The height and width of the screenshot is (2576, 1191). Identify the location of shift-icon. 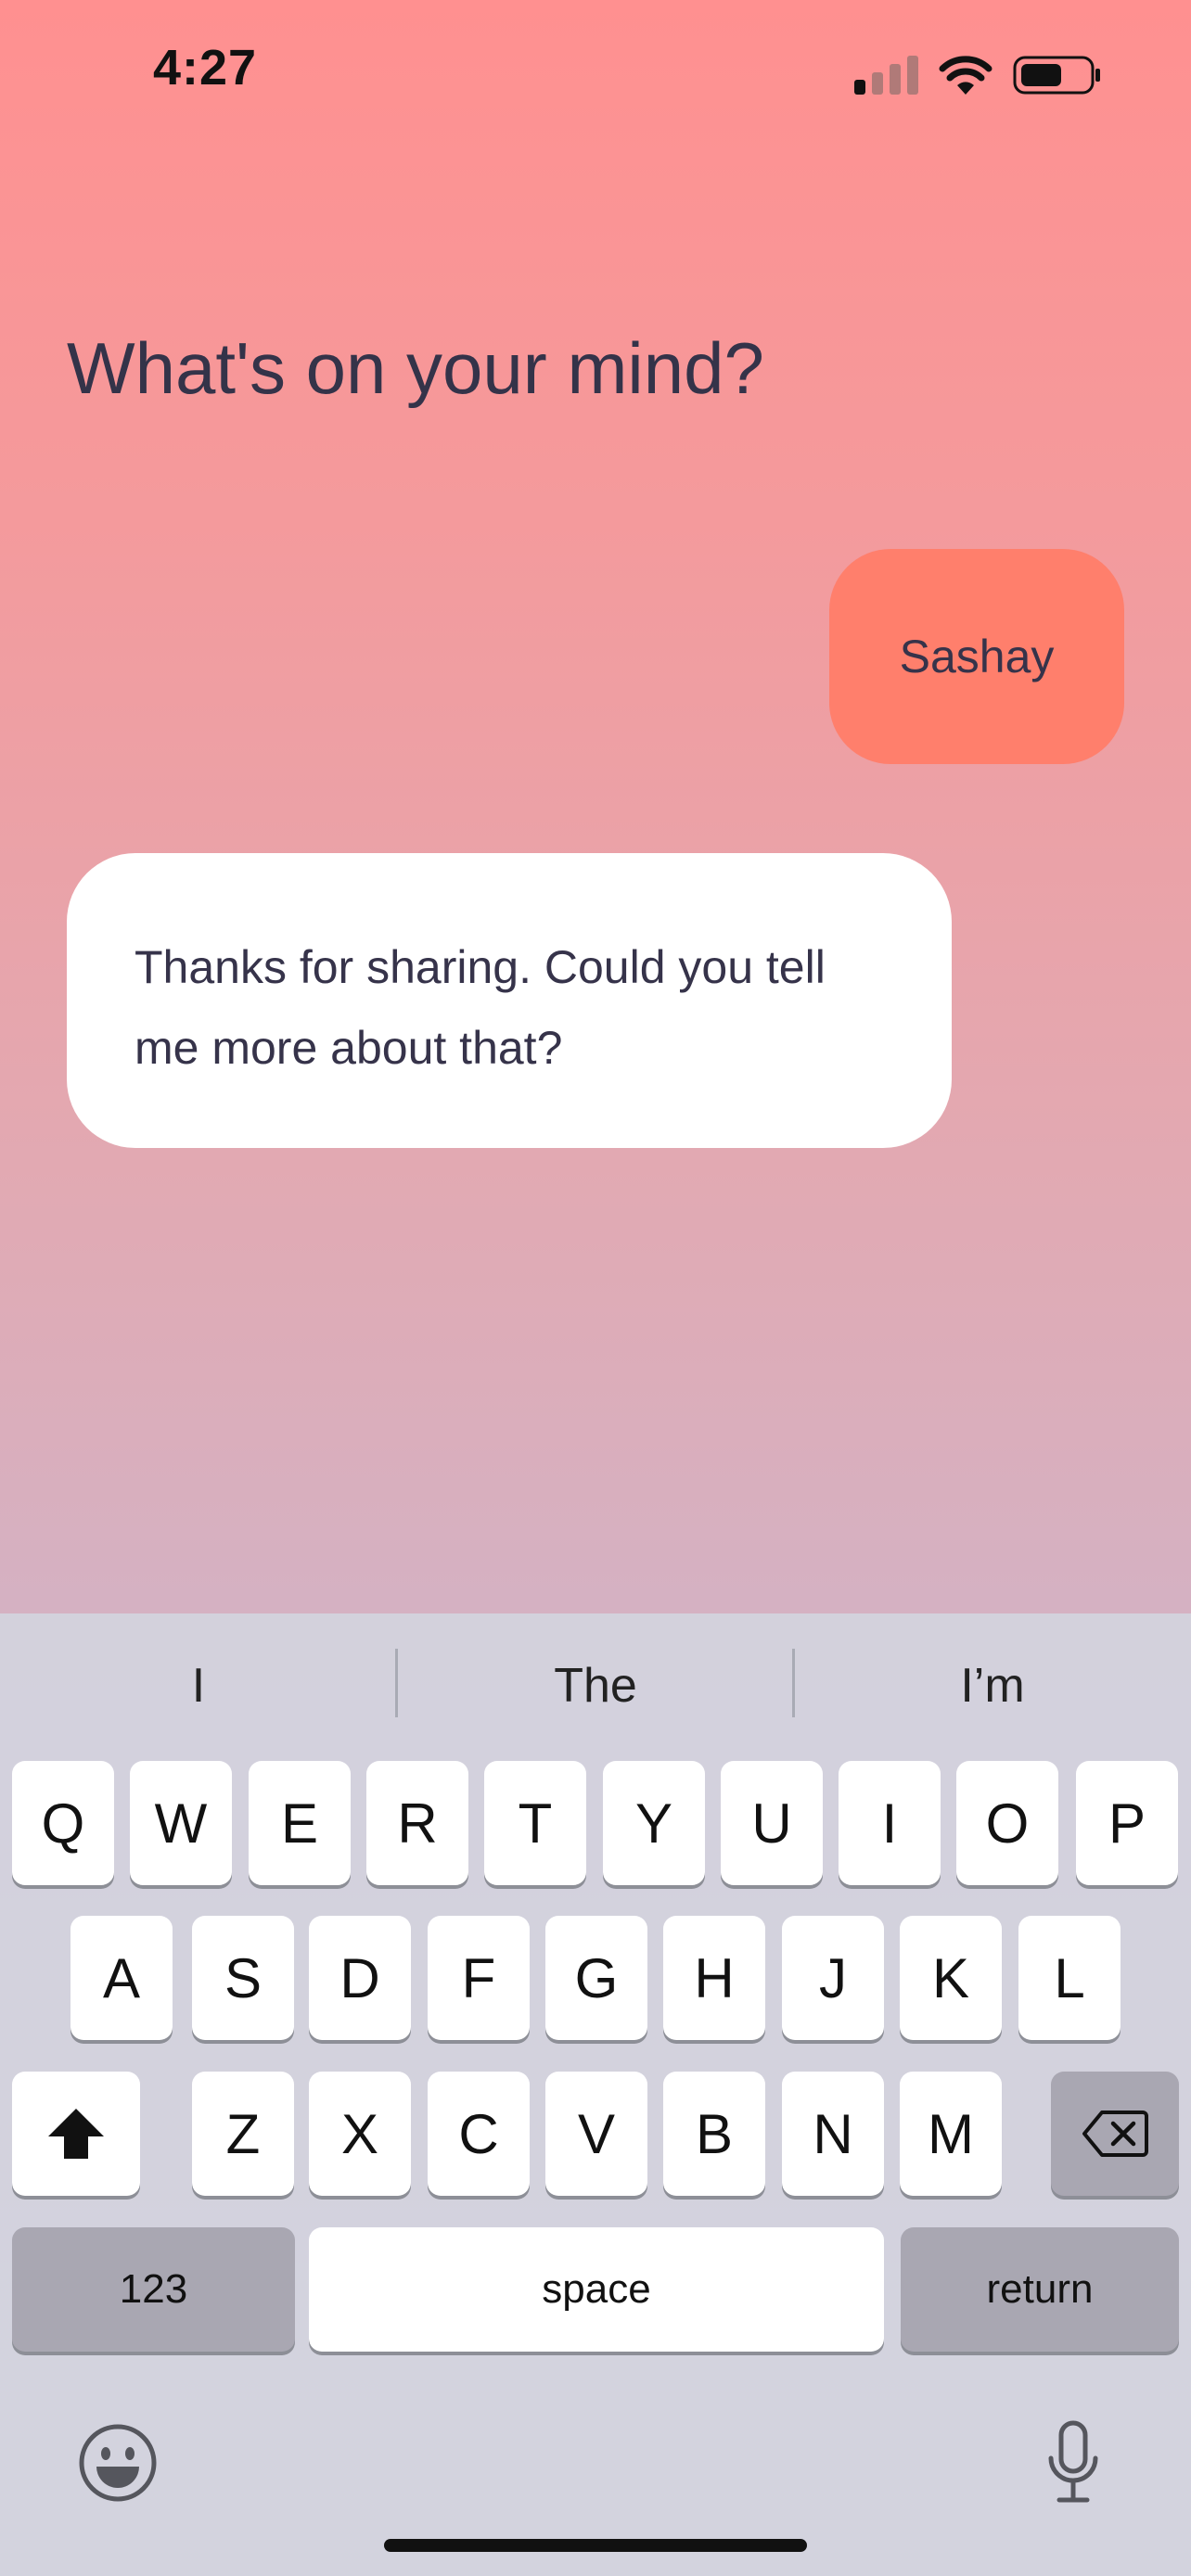
(76, 2134).